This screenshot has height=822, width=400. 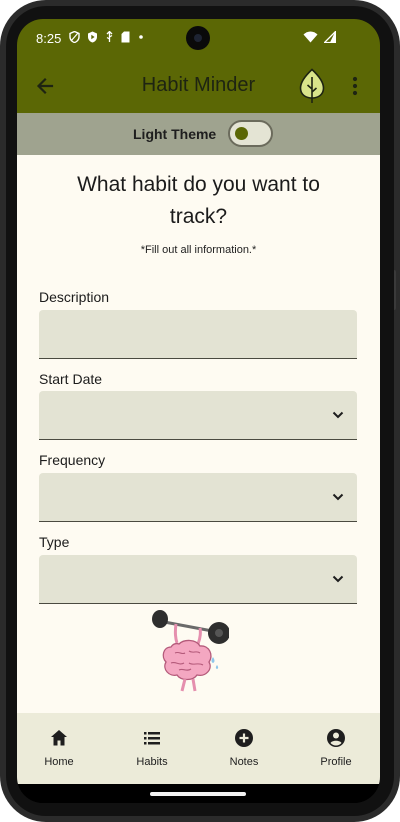 What do you see at coordinates (322, 37) in the screenshot?
I see `status-right-icons` at bounding box center [322, 37].